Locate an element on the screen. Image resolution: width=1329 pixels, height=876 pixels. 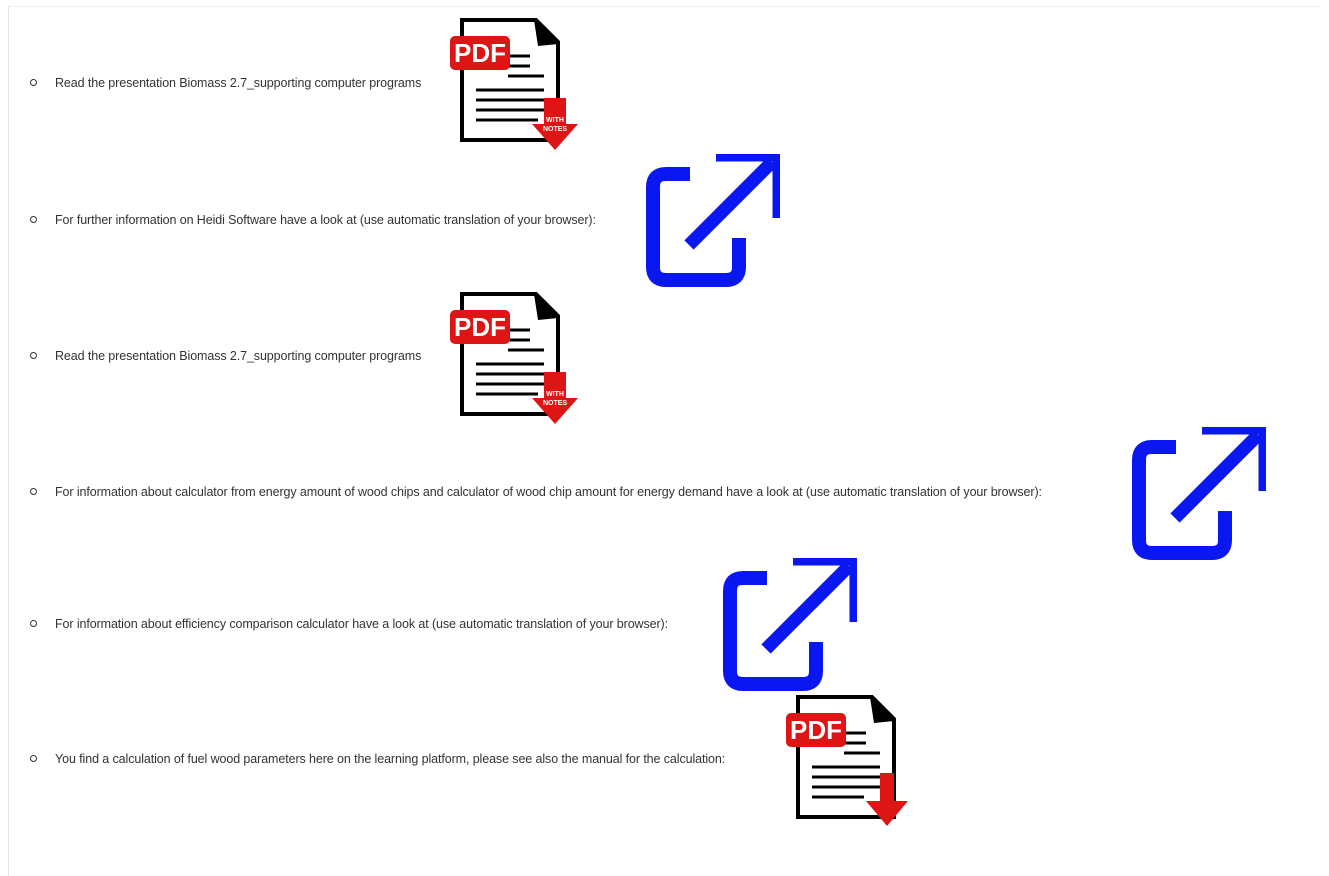
pdf-download-icon: PDF is located at coordinates (851, 761).